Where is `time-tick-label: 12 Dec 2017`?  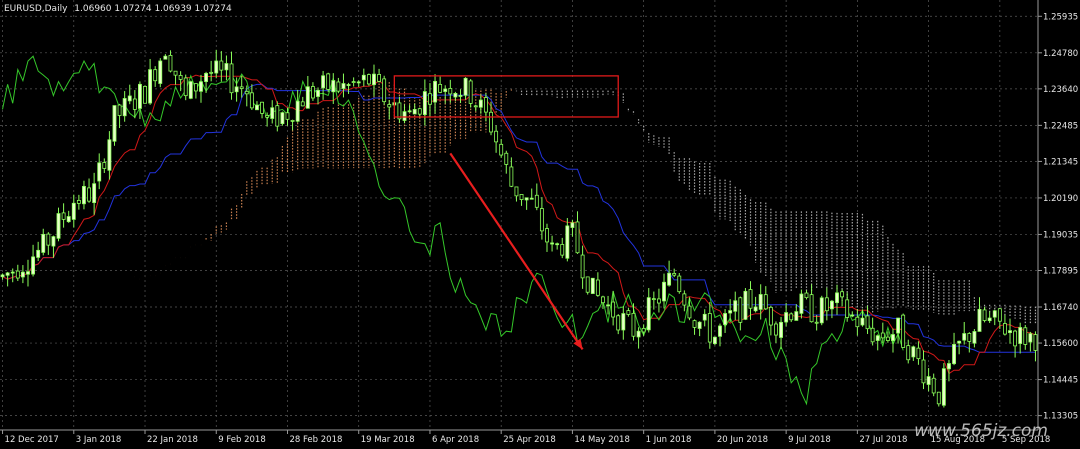 time-tick-label: 12 Dec 2017 is located at coordinates (32, 440).